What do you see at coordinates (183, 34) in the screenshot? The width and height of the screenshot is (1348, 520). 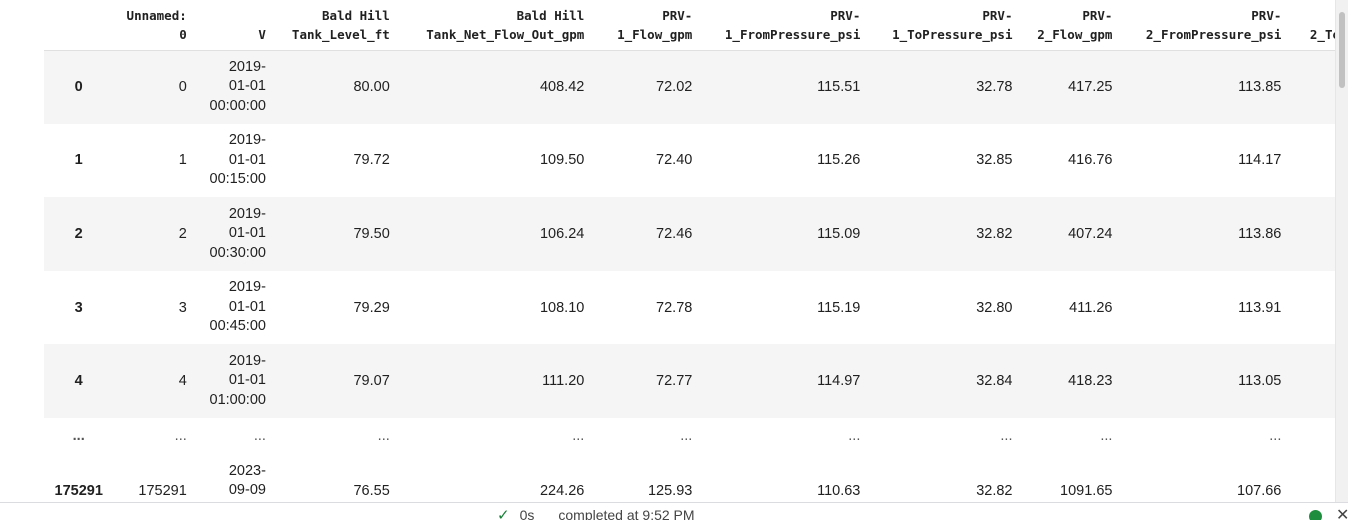 I see `column-header-text: 0` at bounding box center [183, 34].